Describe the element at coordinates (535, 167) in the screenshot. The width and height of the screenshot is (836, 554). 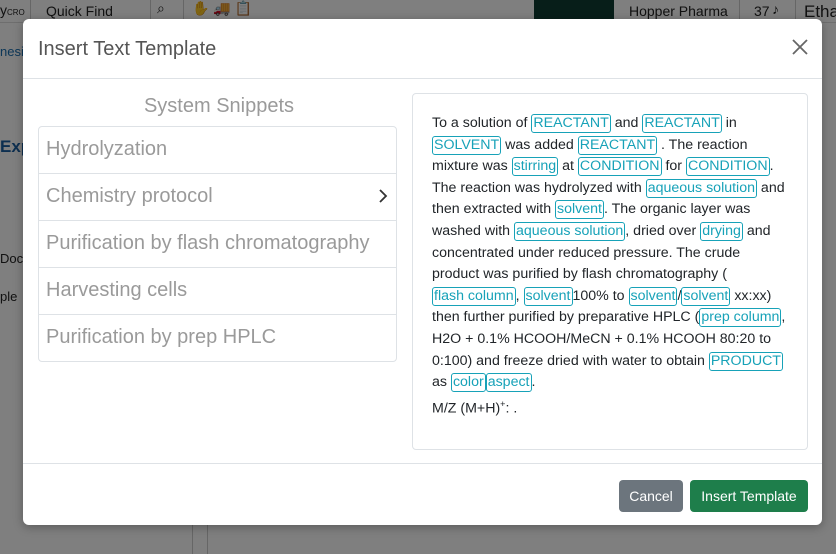
I see `placeholder-stirring: stirring` at that location.